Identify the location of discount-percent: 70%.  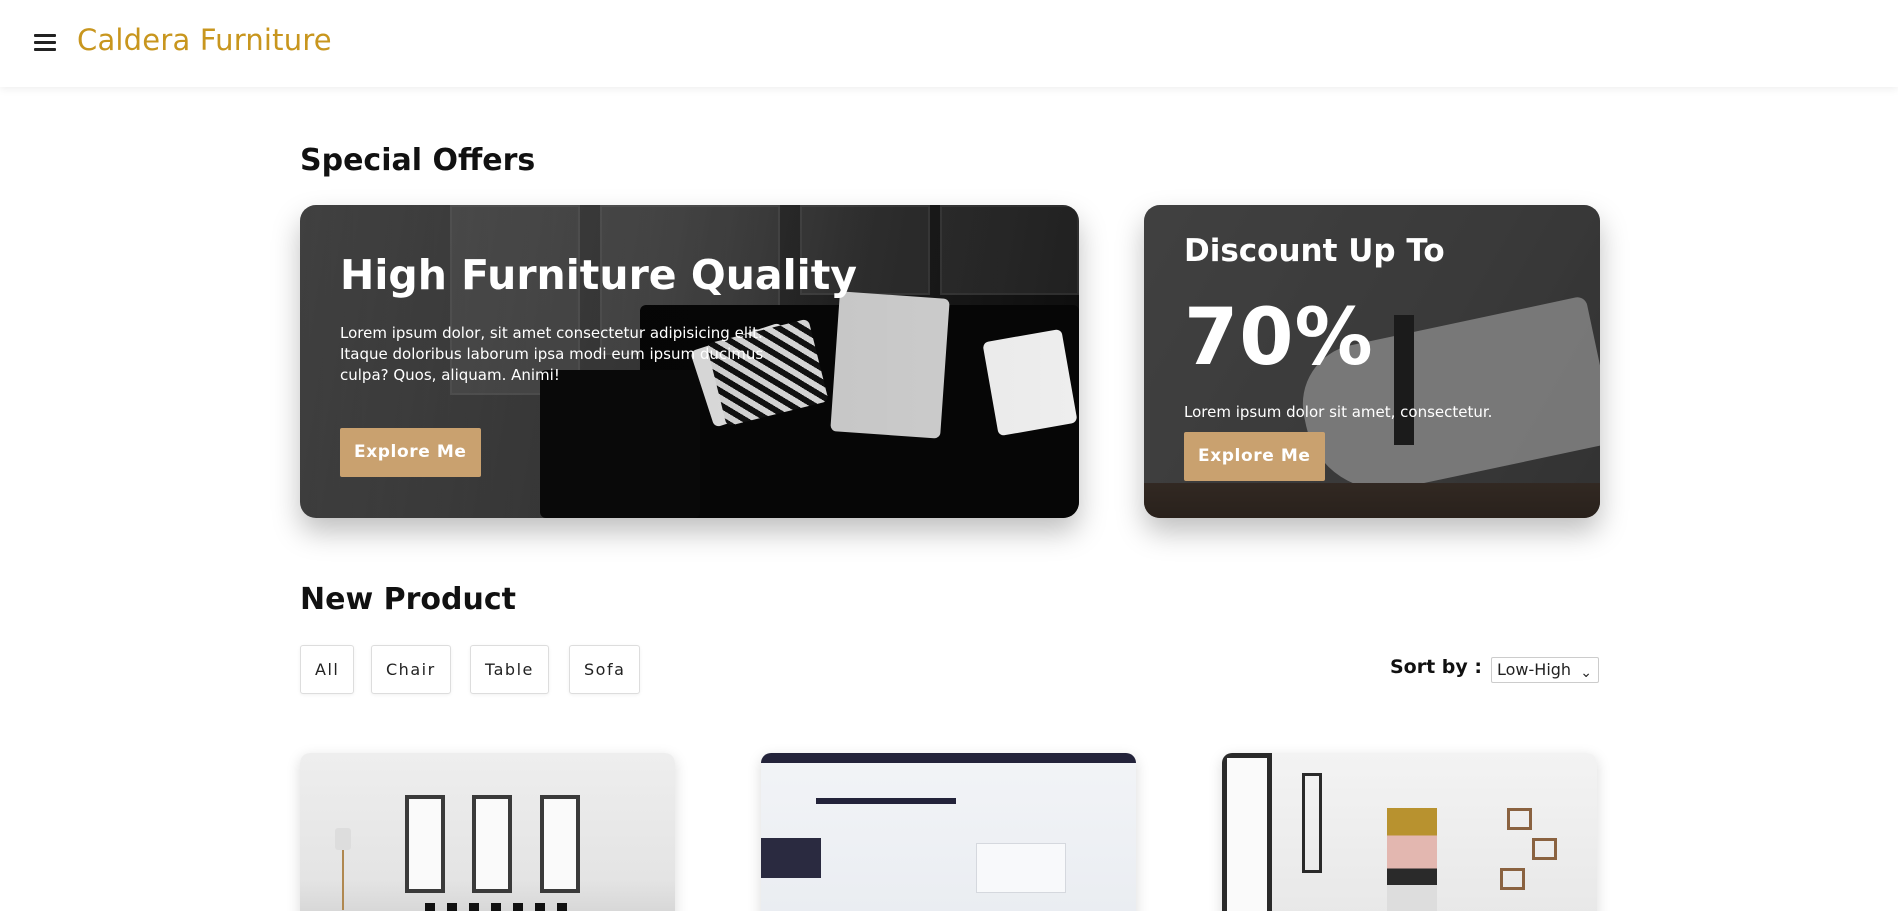
(1279, 338).